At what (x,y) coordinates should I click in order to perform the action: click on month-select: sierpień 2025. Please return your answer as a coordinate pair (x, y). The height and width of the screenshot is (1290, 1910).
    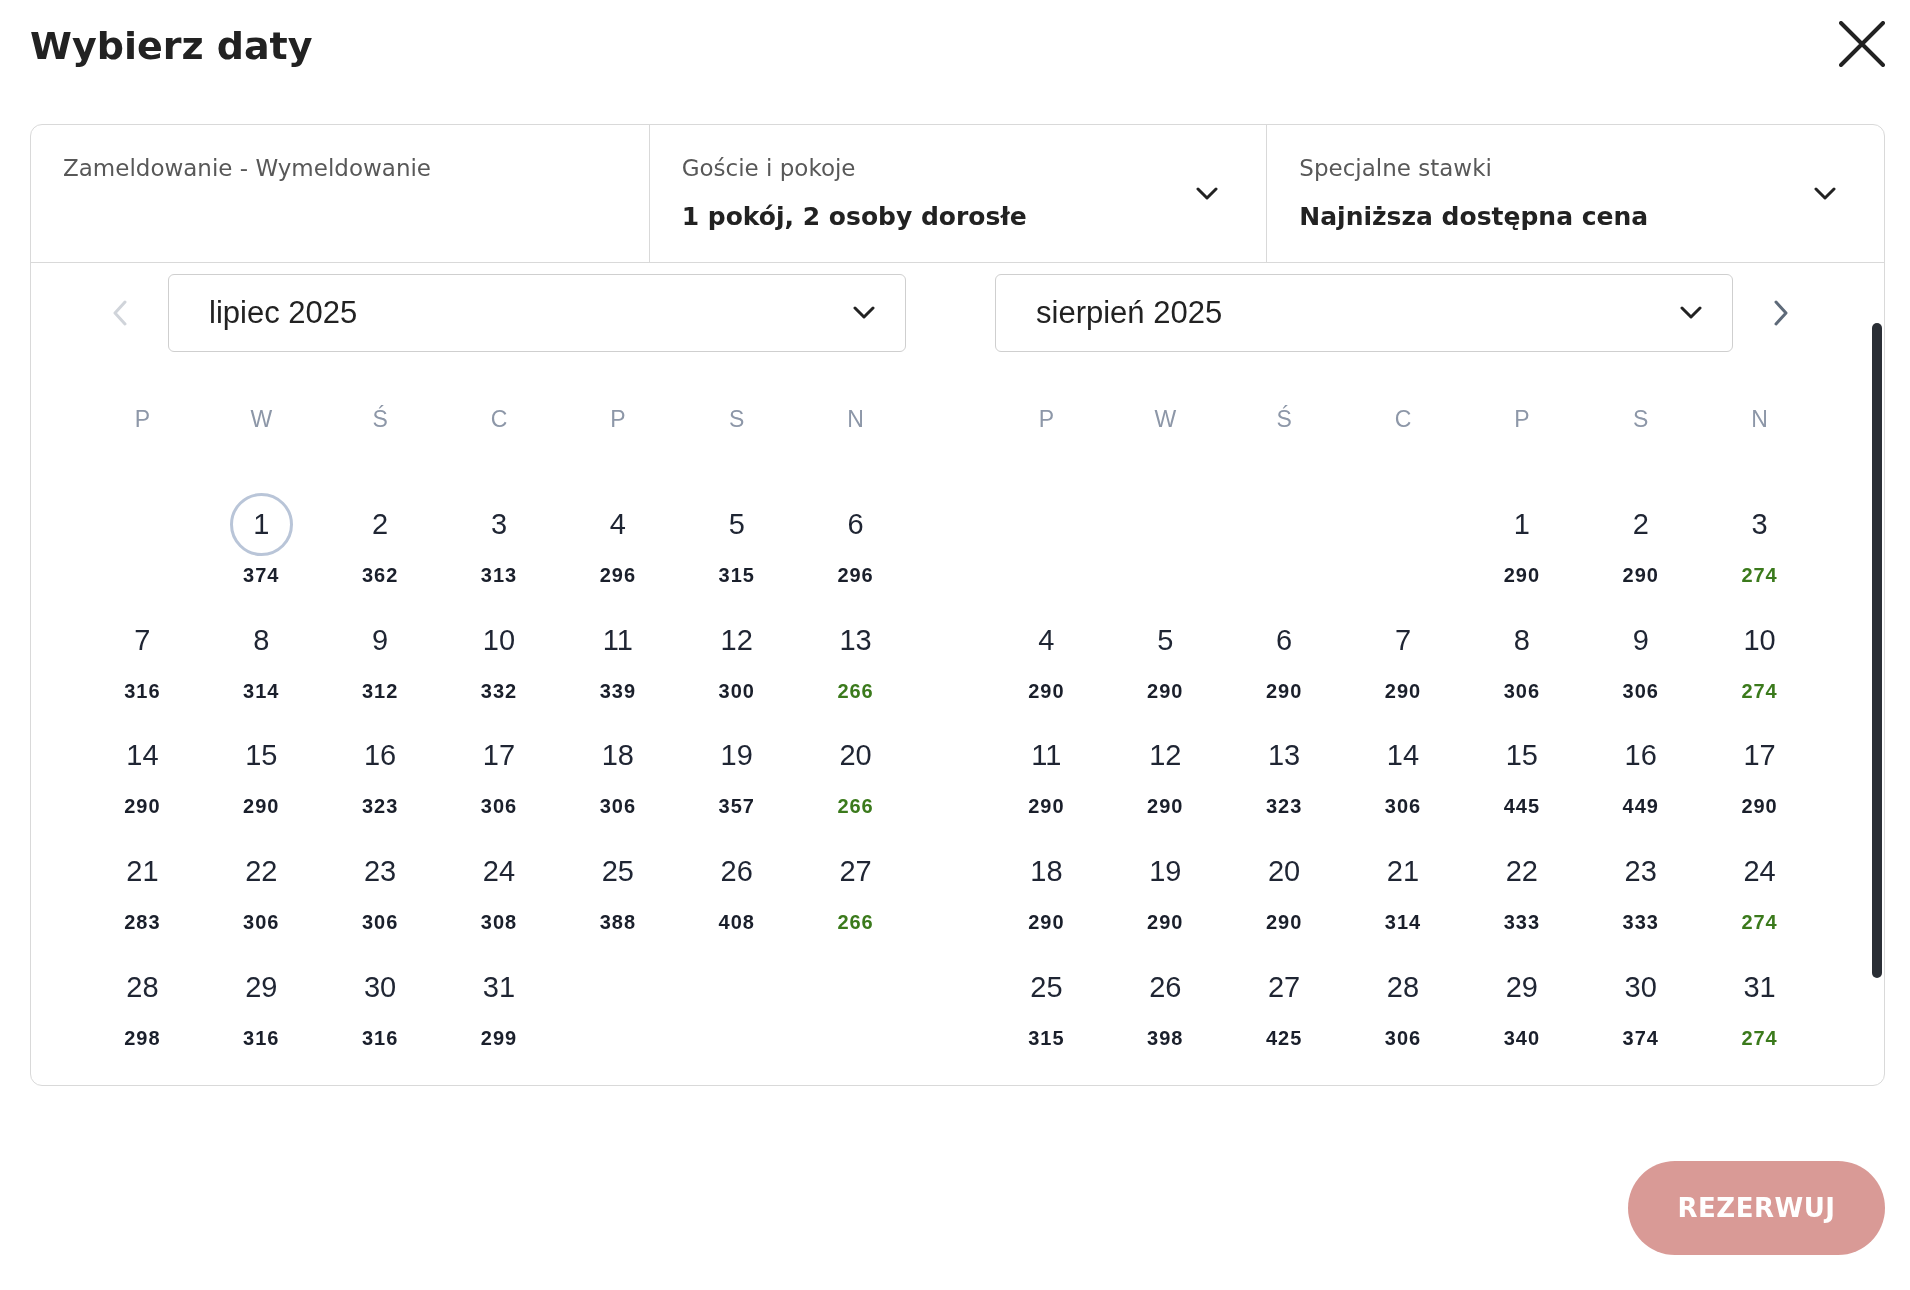
    Looking at the image, I should click on (1364, 313).